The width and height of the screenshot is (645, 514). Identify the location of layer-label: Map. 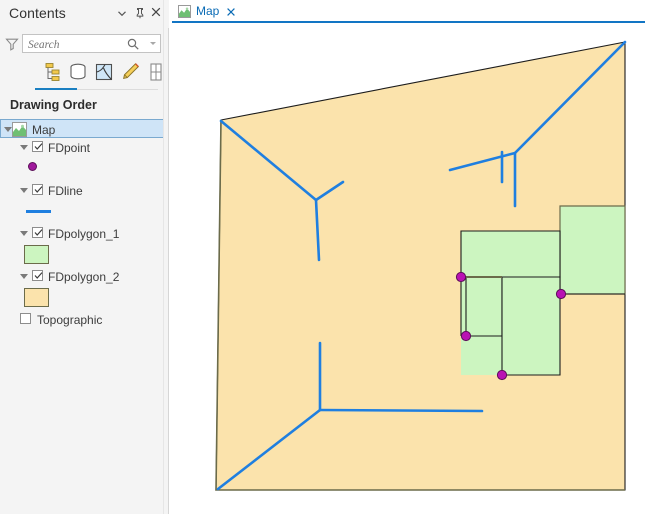
(44, 130).